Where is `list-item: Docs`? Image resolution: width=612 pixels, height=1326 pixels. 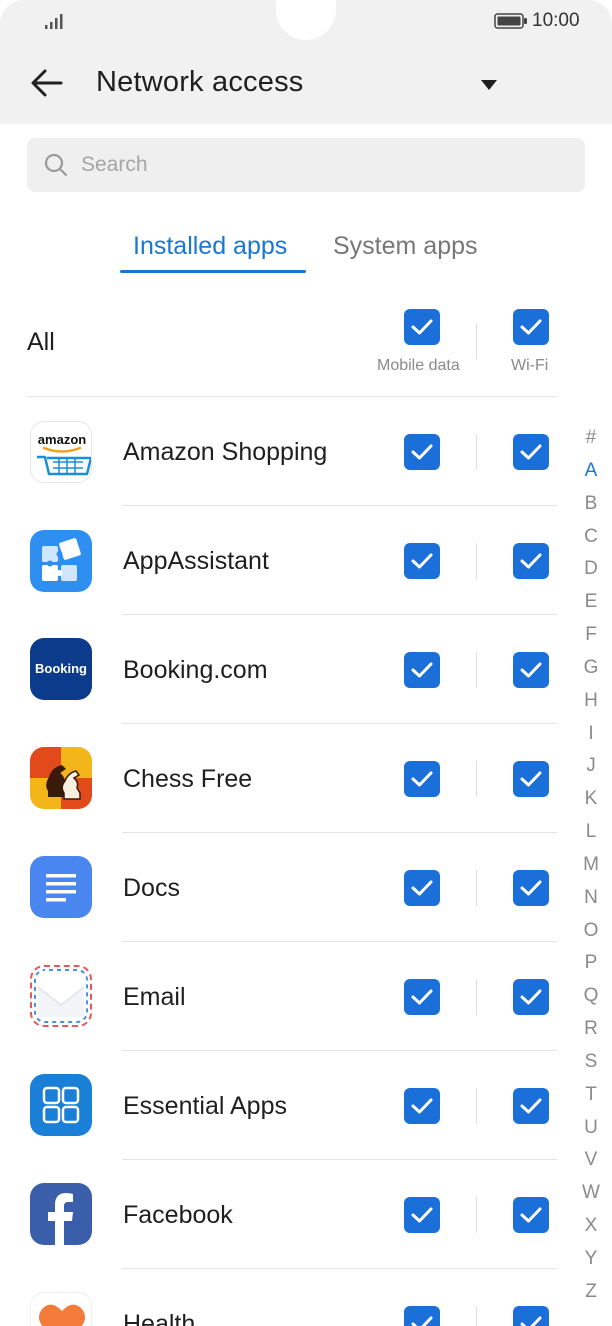 list-item: Docs is located at coordinates (306, 887).